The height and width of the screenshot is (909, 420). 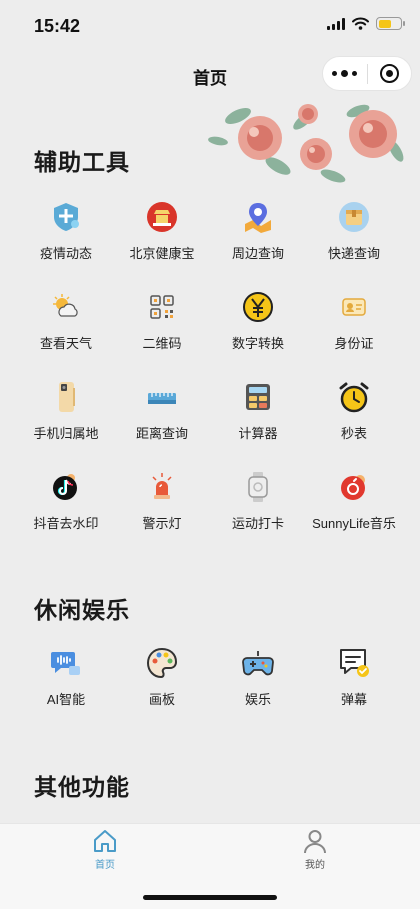 I want to click on tool-label: 秒表, so click(x=353, y=433).